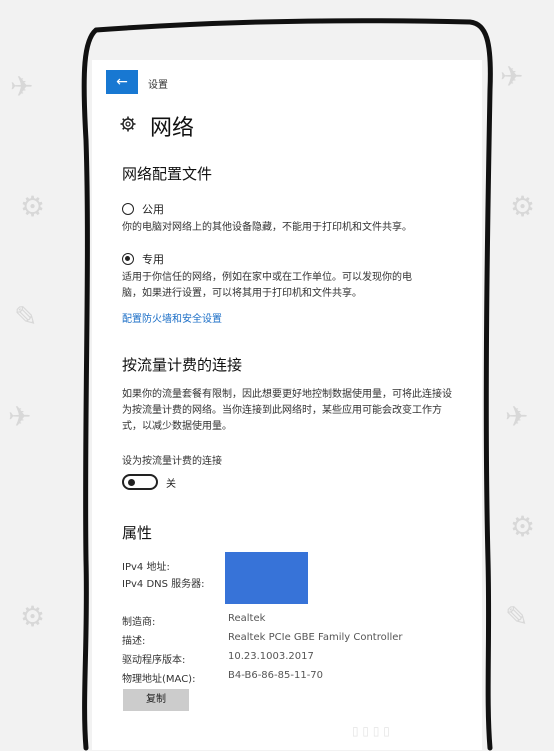  I want to click on watermark: ▯ ▯ ▯ ▯, so click(371, 731).